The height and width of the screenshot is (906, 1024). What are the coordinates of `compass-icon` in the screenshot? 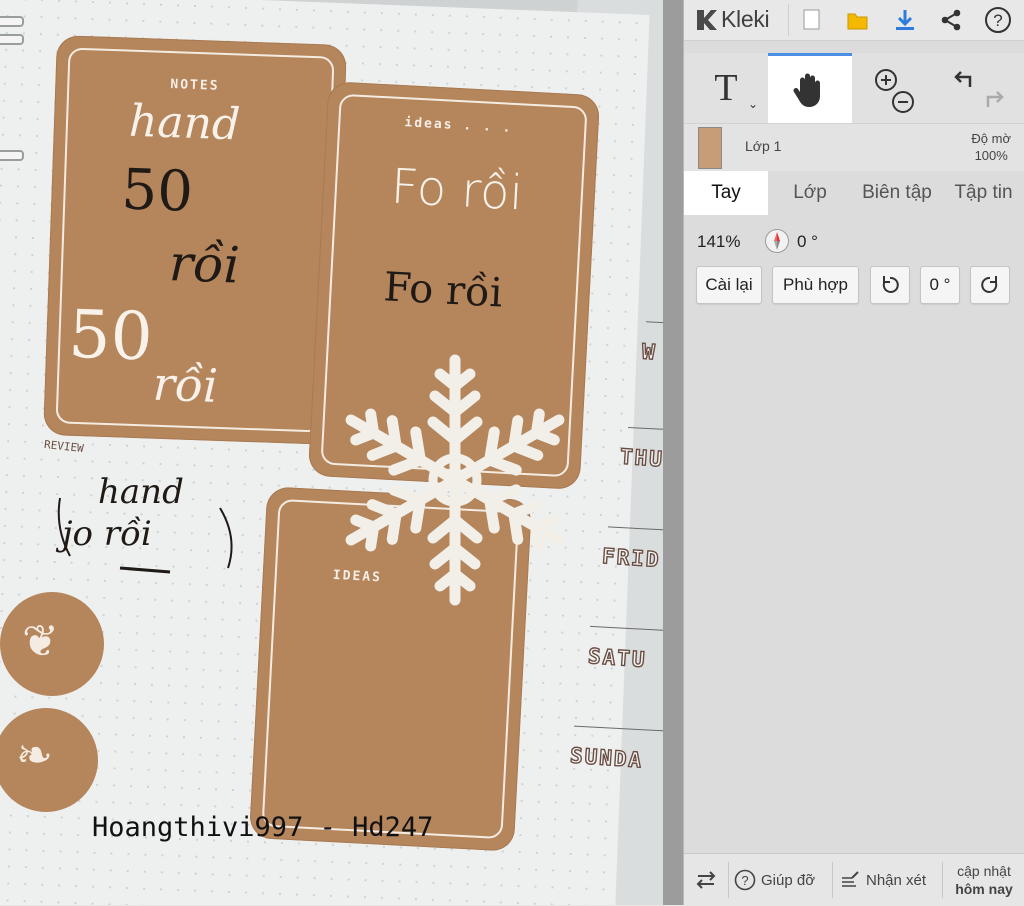 It's located at (777, 241).